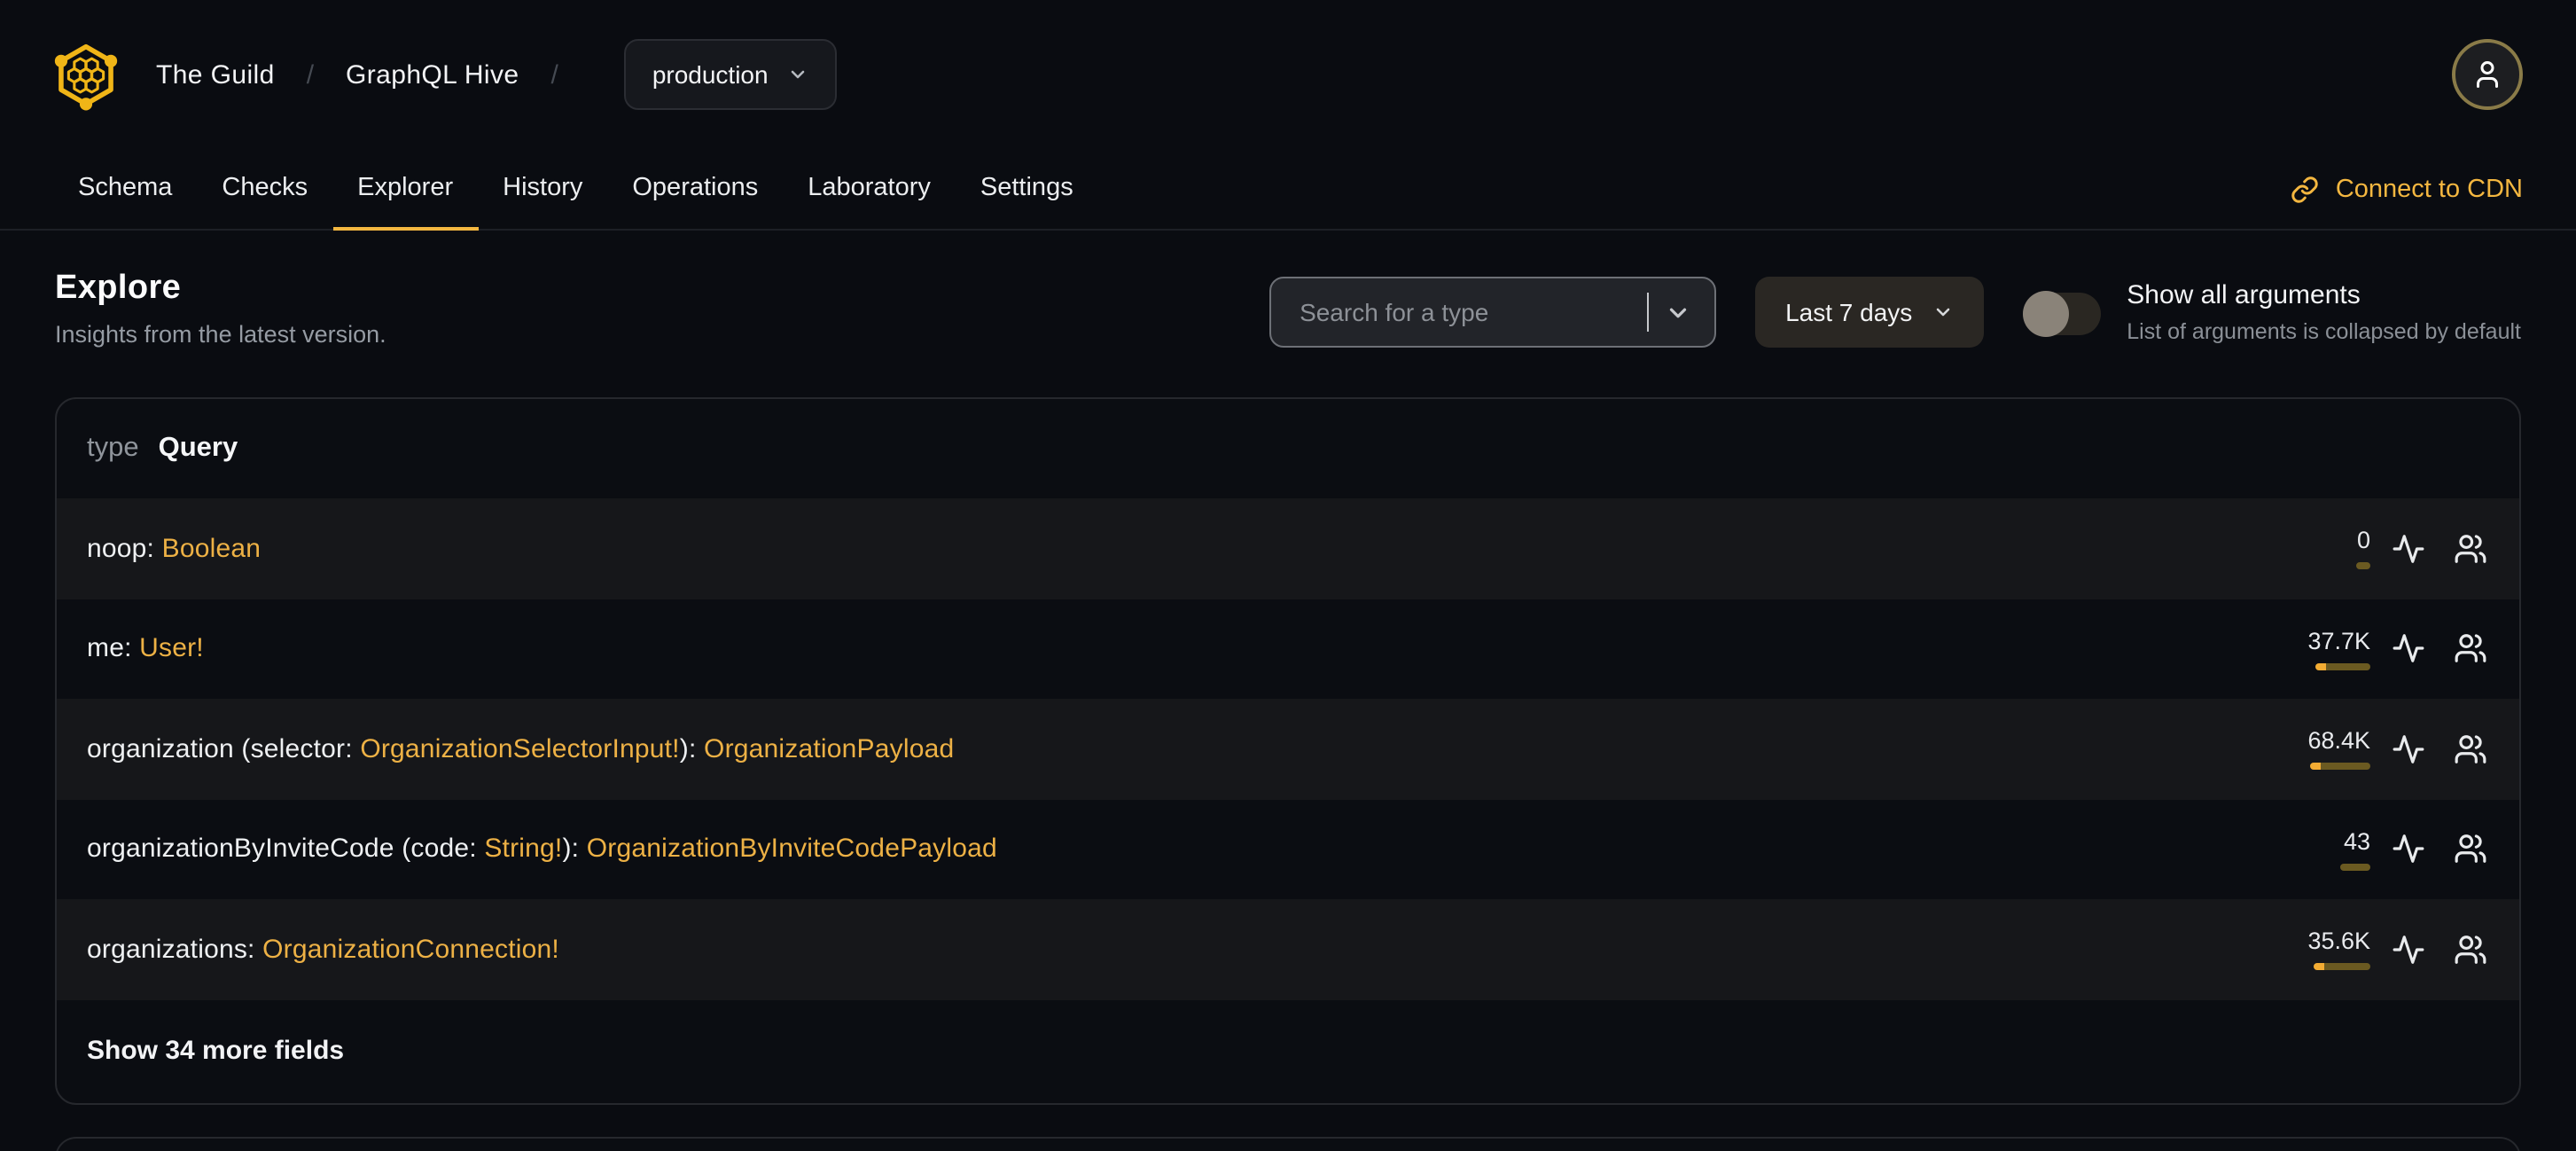 This screenshot has height=1151, width=2576. I want to click on toggle-title: Show all arguments, so click(2244, 295).